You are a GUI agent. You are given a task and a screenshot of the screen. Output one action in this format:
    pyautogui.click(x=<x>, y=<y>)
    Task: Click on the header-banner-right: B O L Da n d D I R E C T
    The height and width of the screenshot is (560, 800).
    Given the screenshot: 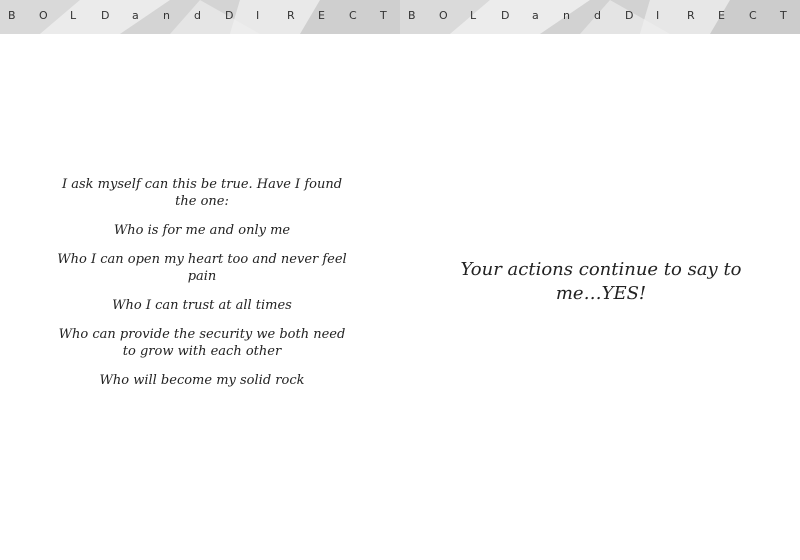 What is the action you would take?
    pyautogui.click(x=600, y=17)
    